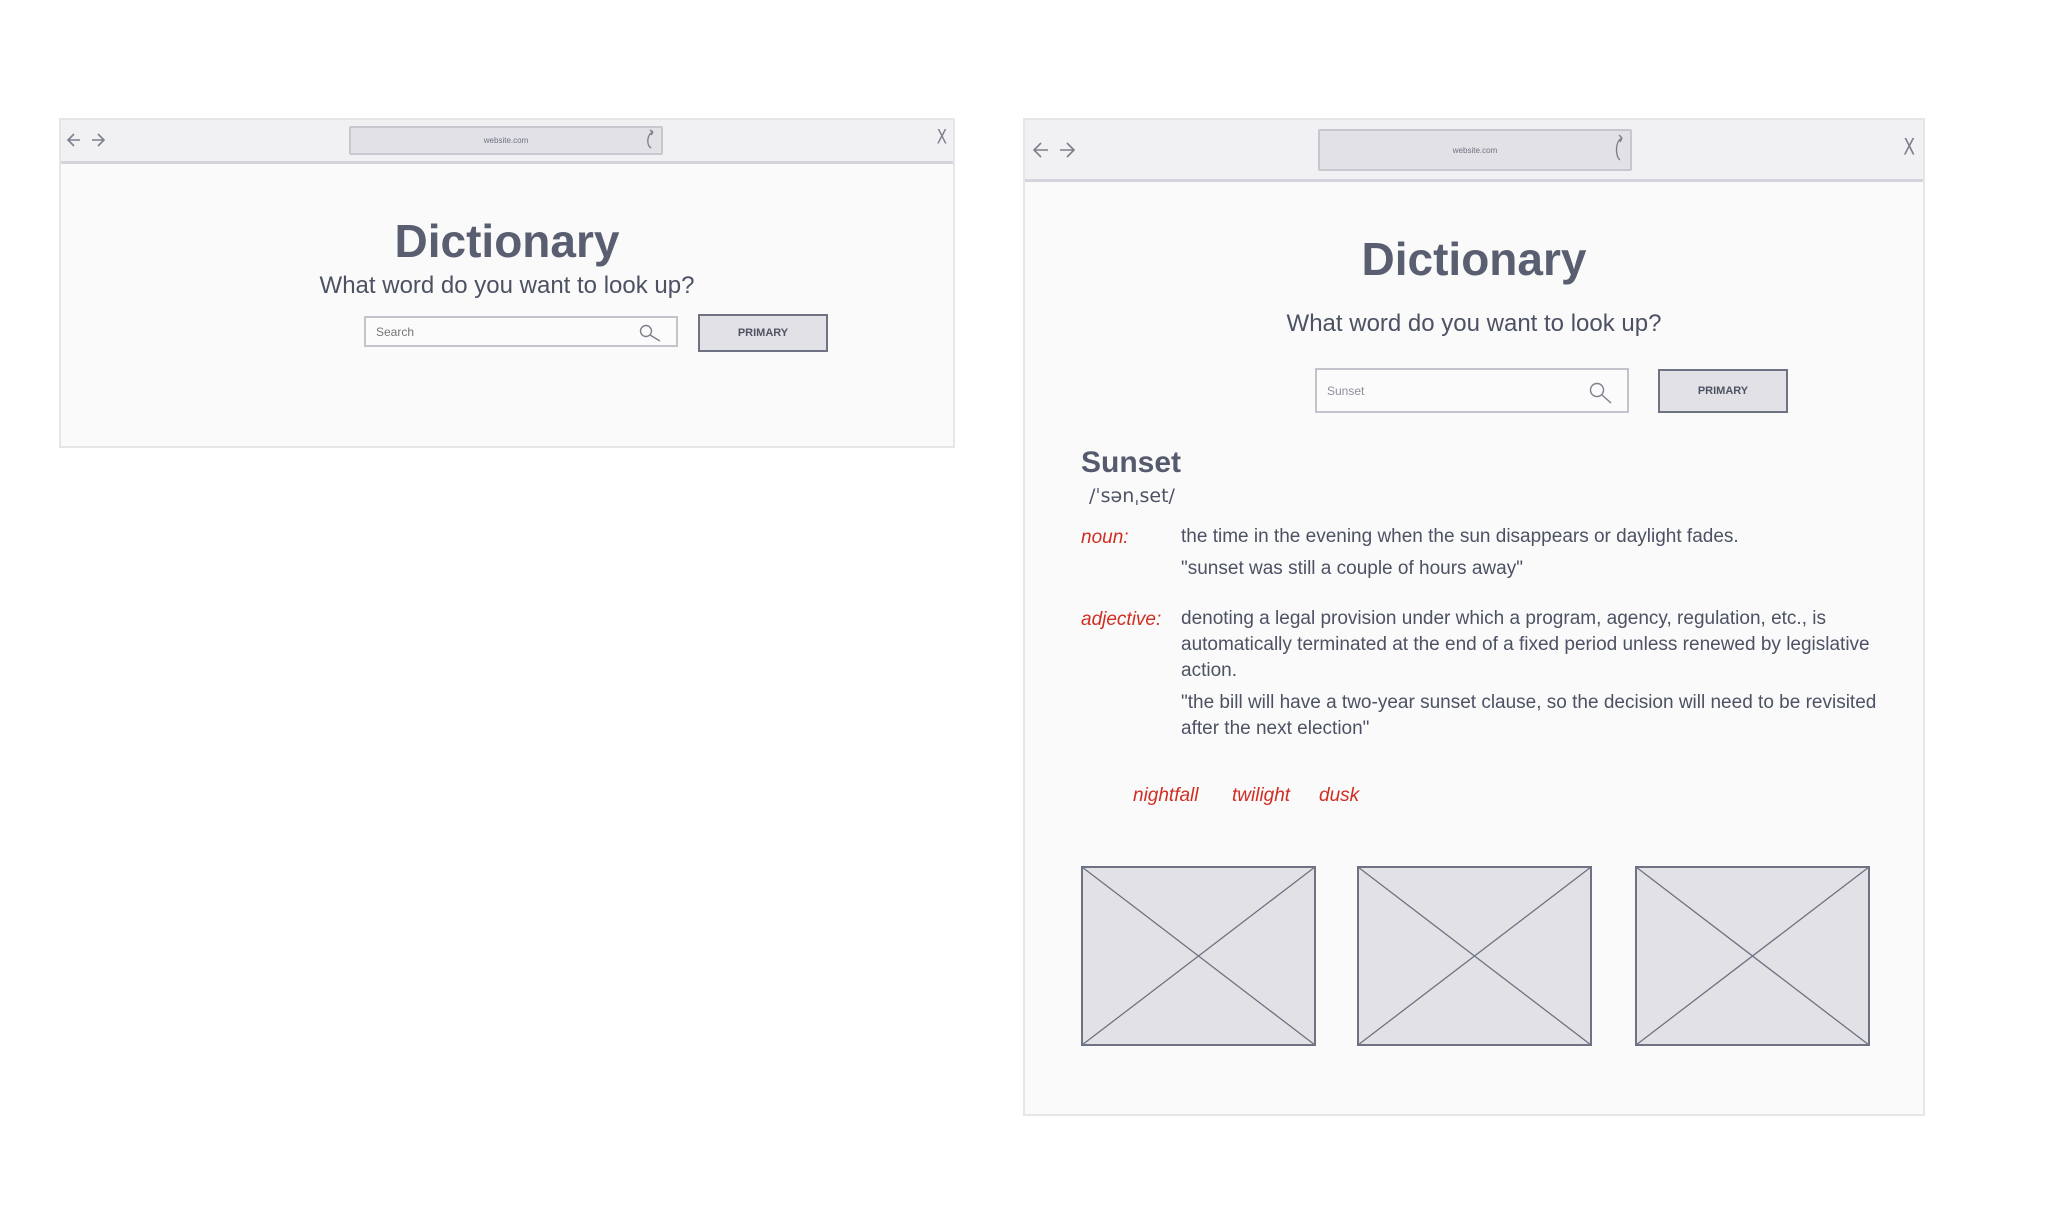 The width and height of the screenshot is (2046, 1222). What do you see at coordinates (1131, 462) in the screenshot?
I see `entry-word: Sunset` at bounding box center [1131, 462].